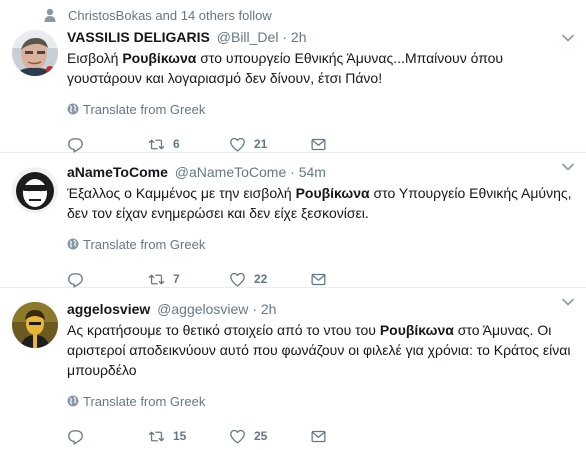 This screenshot has height=450, width=586. Describe the element at coordinates (181, 193) in the screenshot. I see `tweet-text-part: Έξαλλος ο Καμμένος με την εισβολή` at that location.